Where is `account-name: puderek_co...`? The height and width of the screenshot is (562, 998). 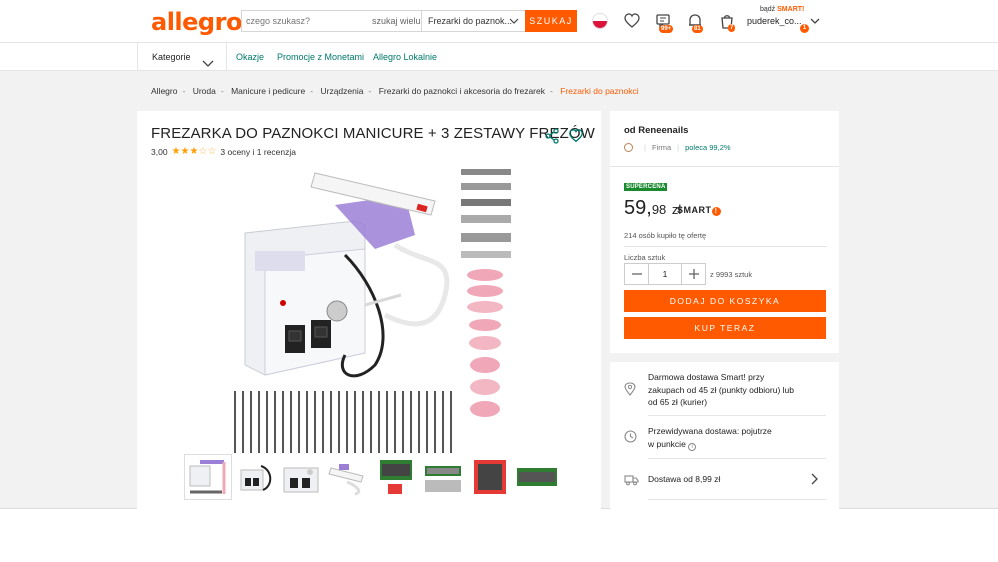 account-name: puderek_co... is located at coordinates (774, 21).